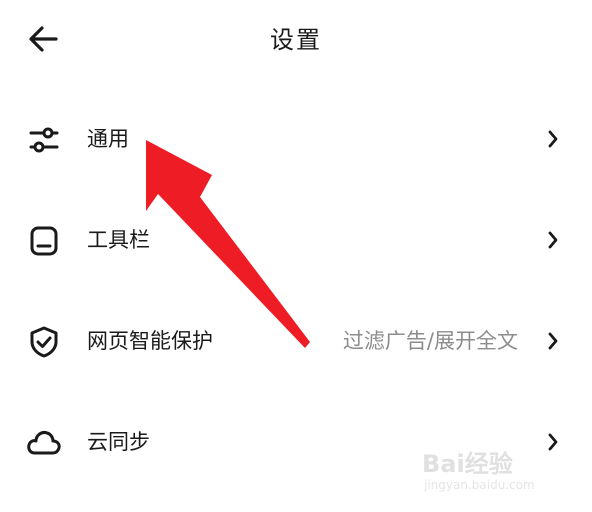 The width and height of the screenshot is (592, 512). What do you see at coordinates (430, 341) in the screenshot?
I see `settings-item-value: 过滤广告/展开全文` at bounding box center [430, 341].